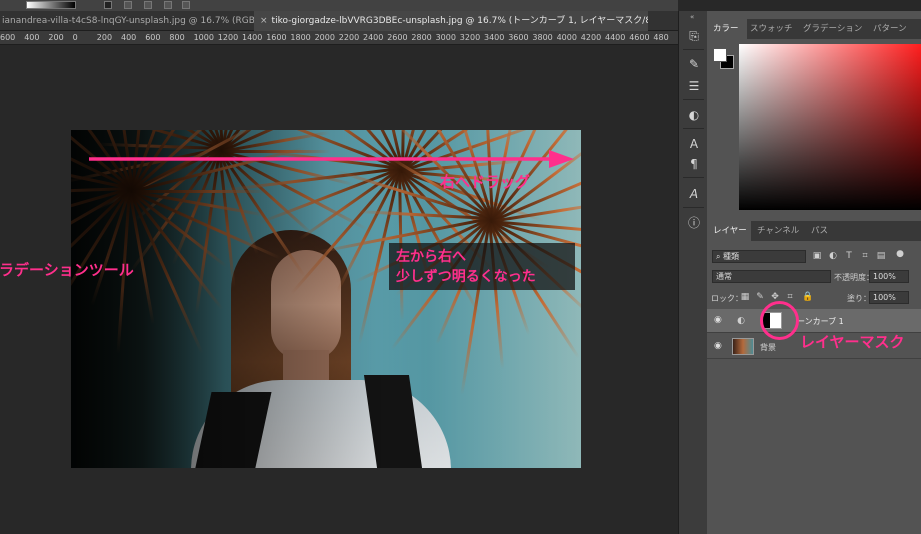  Describe the element at coordinates (852, 342) in the screenshot. I see `annotation-layer-mask: レイヤーマスク` at that location.